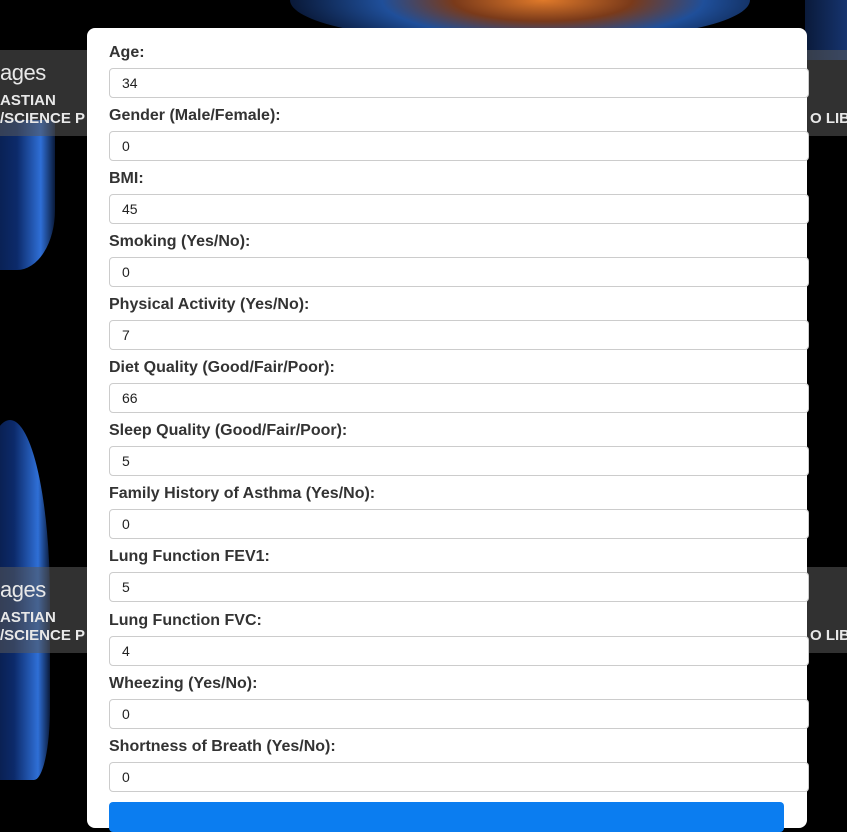  What do you see at coordinates (459, 335) in the screenshot?
I see `physical-activity-input` at bounding box center [459, 335].